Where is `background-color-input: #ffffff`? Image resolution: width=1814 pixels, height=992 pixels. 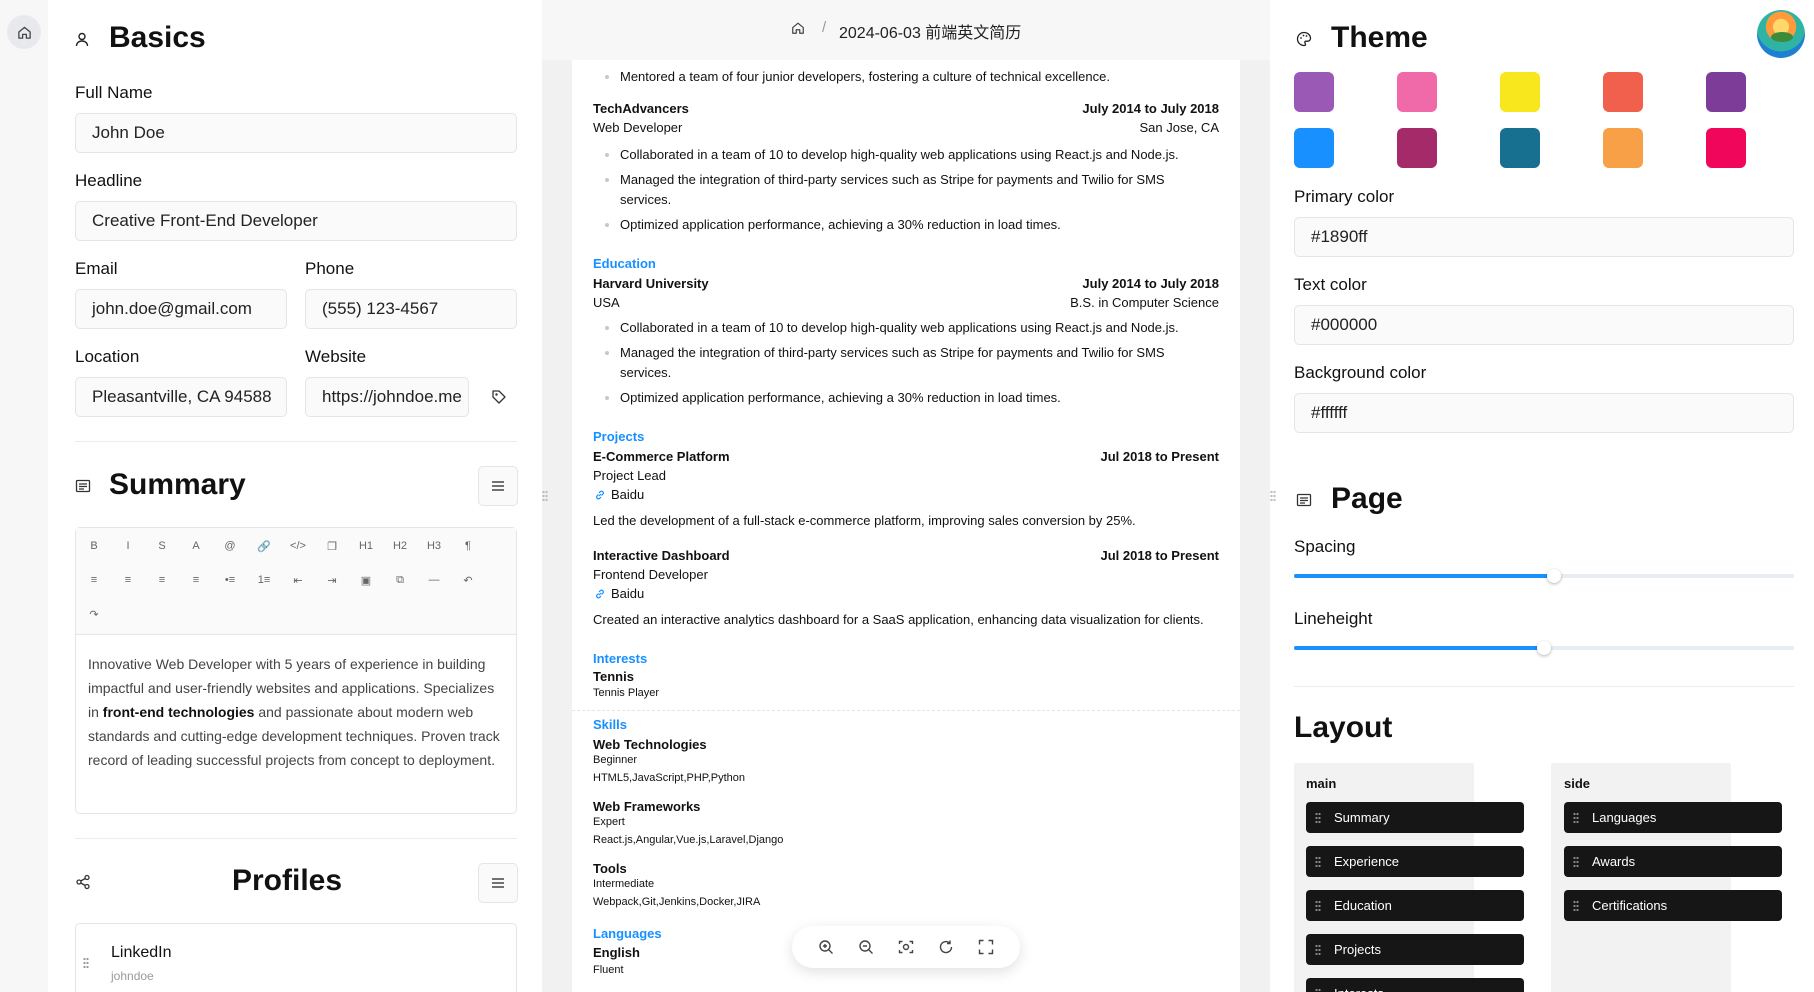
background-color-input: #ffffff is located at coordinates (1544, 413).